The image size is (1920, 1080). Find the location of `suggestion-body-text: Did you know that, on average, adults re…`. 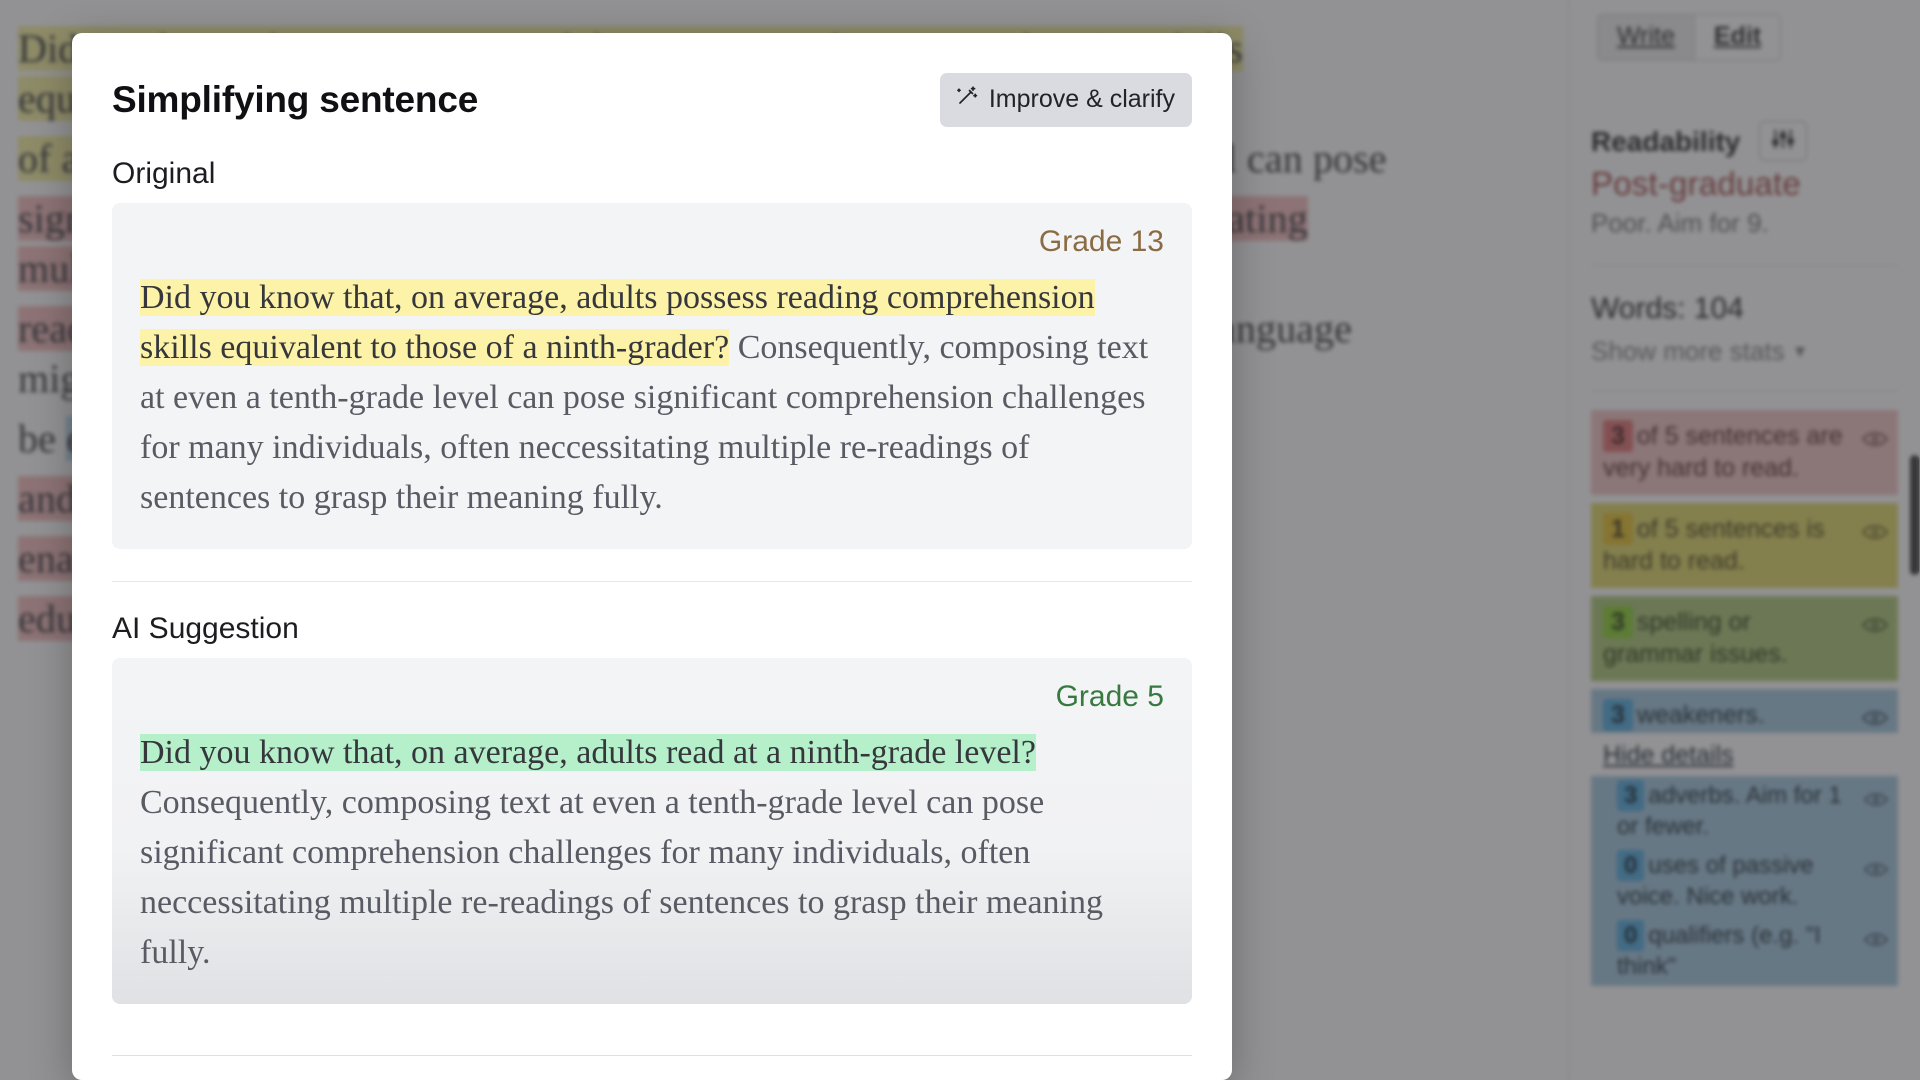

suggestion-body-text: Did you know that, on average, adults re… is located at coordinates (652, 853).